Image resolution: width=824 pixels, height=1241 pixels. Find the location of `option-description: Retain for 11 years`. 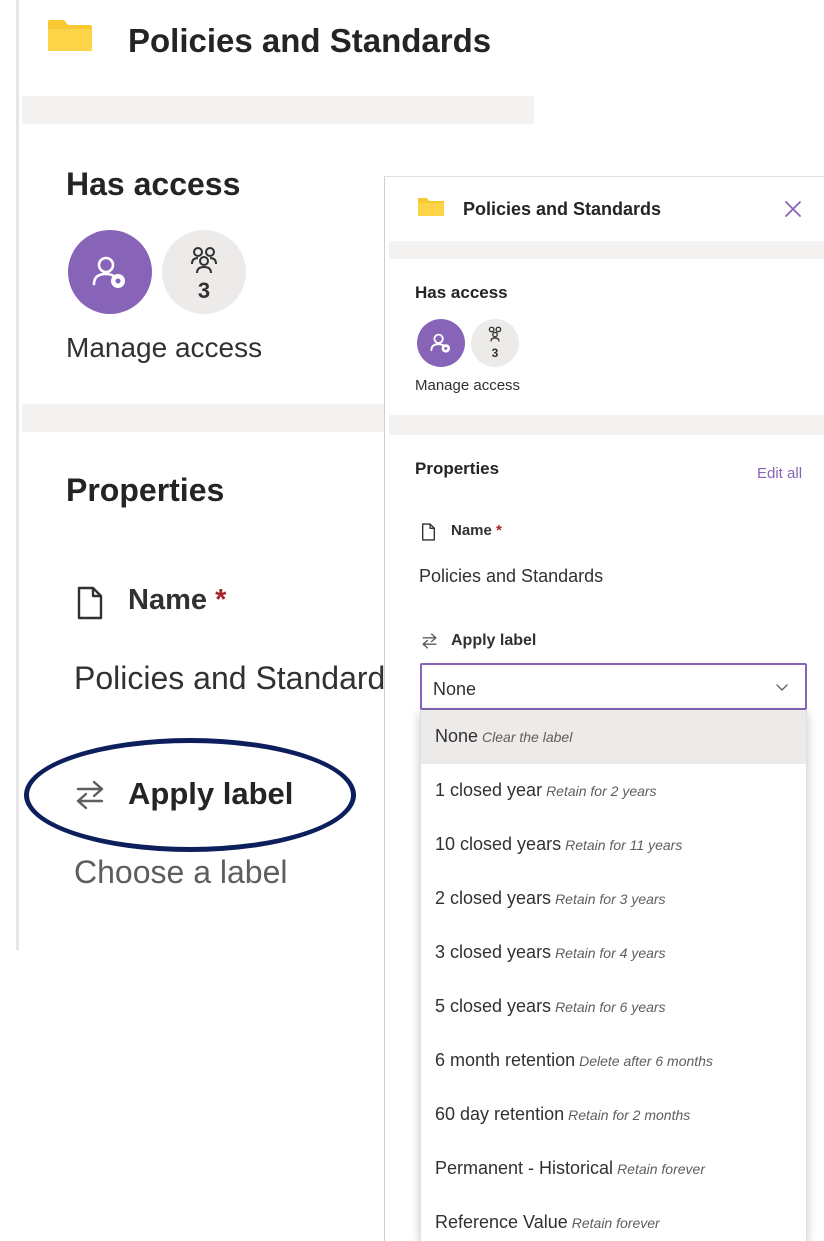

option-description: Retain for 11 years is located at coordinates (624, 845).